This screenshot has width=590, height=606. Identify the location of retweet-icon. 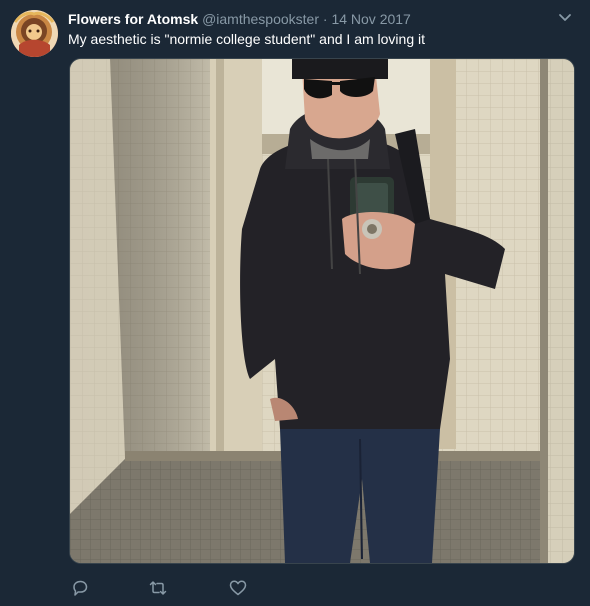
(158, 588).